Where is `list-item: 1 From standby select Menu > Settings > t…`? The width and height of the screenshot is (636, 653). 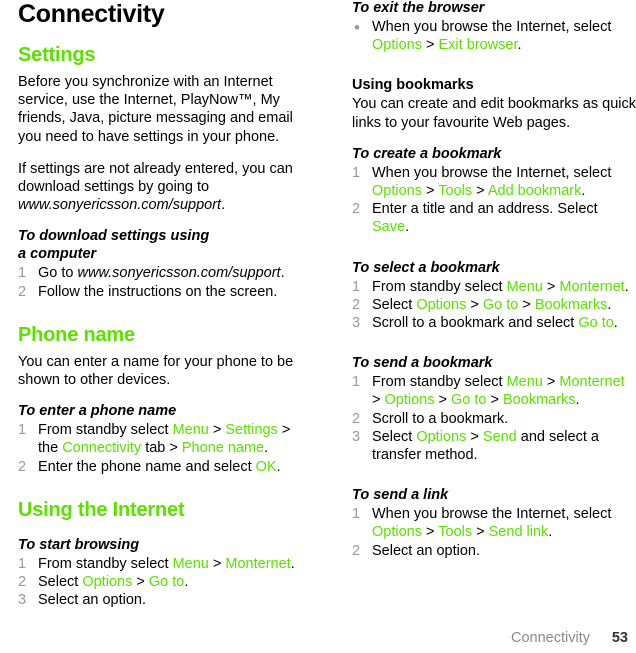
list-item: 1 From standby select Menu > Settings > t… is located at coordinates (160, 439).